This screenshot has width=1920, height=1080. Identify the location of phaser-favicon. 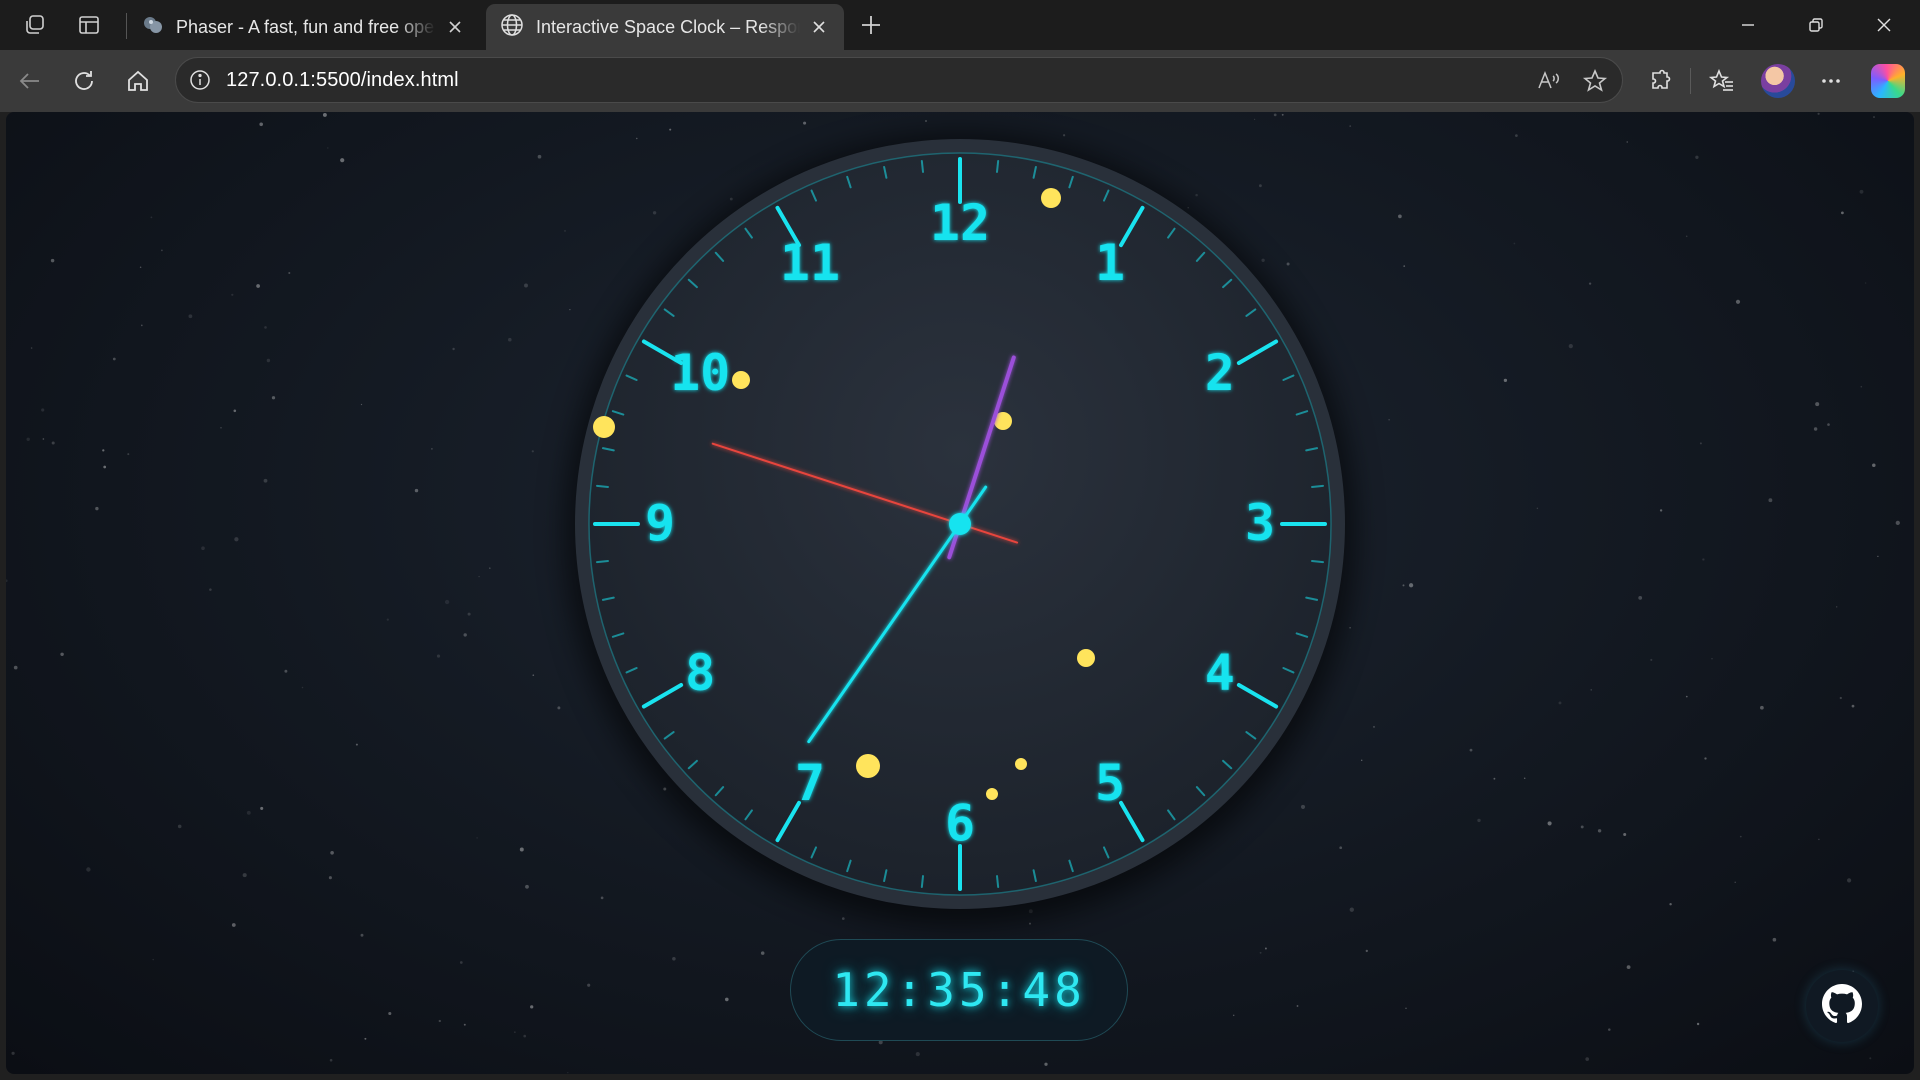
(153, 27).